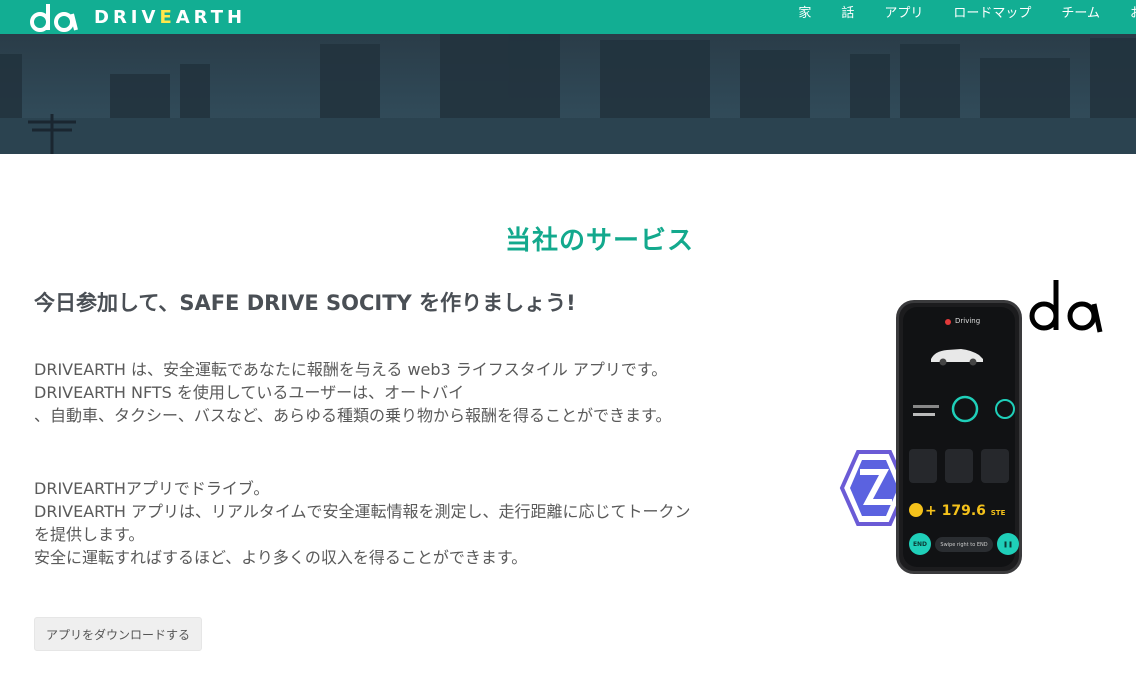 The width and height of the screenshot is (1136, 692). Describe the element at coordinates (170, 17) in the screenshot. I see `brand-name: DRIVEARTH` at that location.